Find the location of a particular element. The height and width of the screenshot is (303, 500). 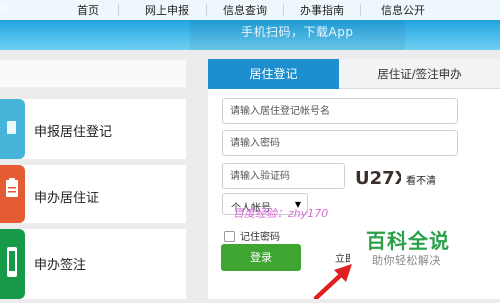

baike-subtitle: 助你轻松解决 is located at coordinates (406, 260).